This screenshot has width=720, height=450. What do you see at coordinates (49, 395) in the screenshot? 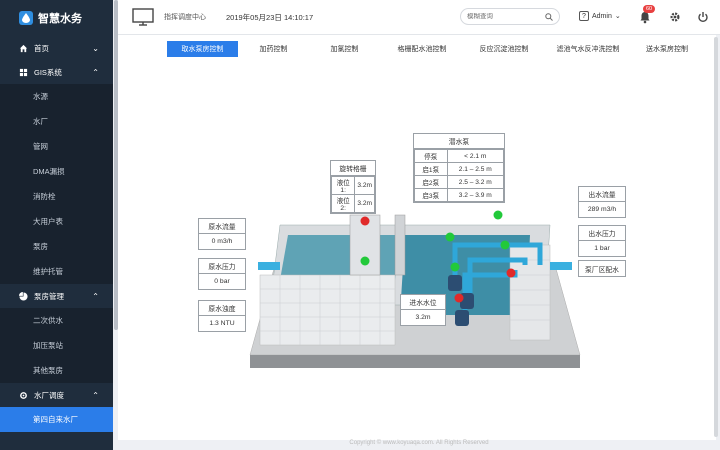
I see `nav-group-label: 水厂调度` at bounding box center [49, 395].